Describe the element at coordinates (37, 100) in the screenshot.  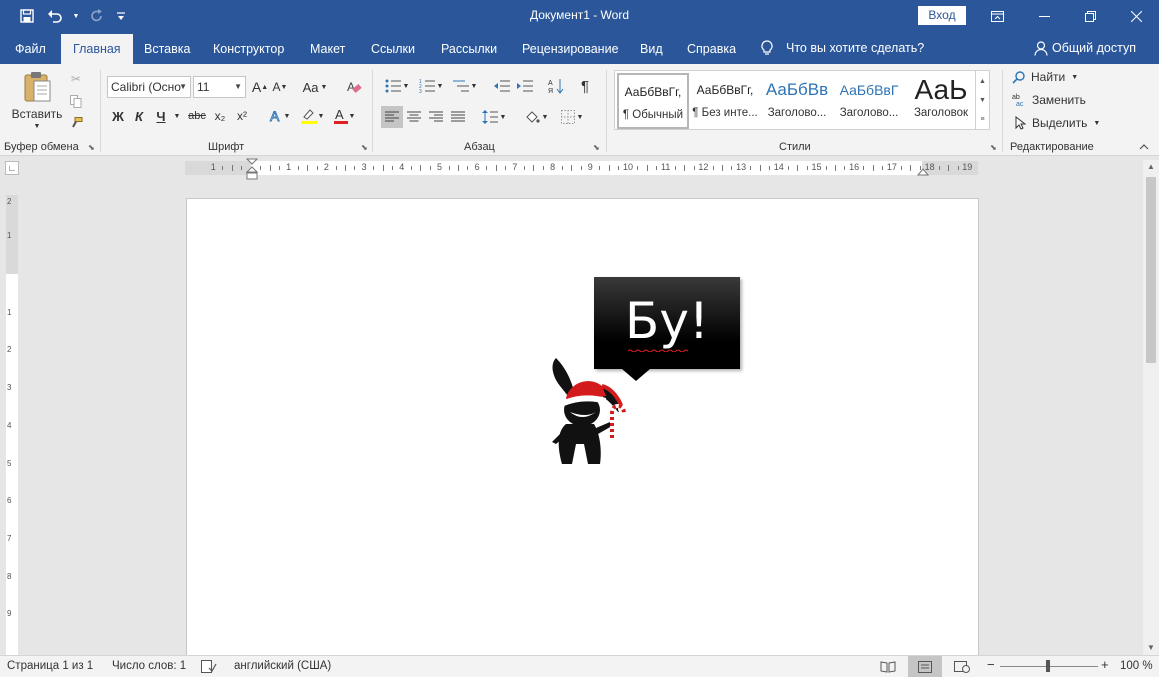
I see `paste-button: Вставить ▼` at that location.